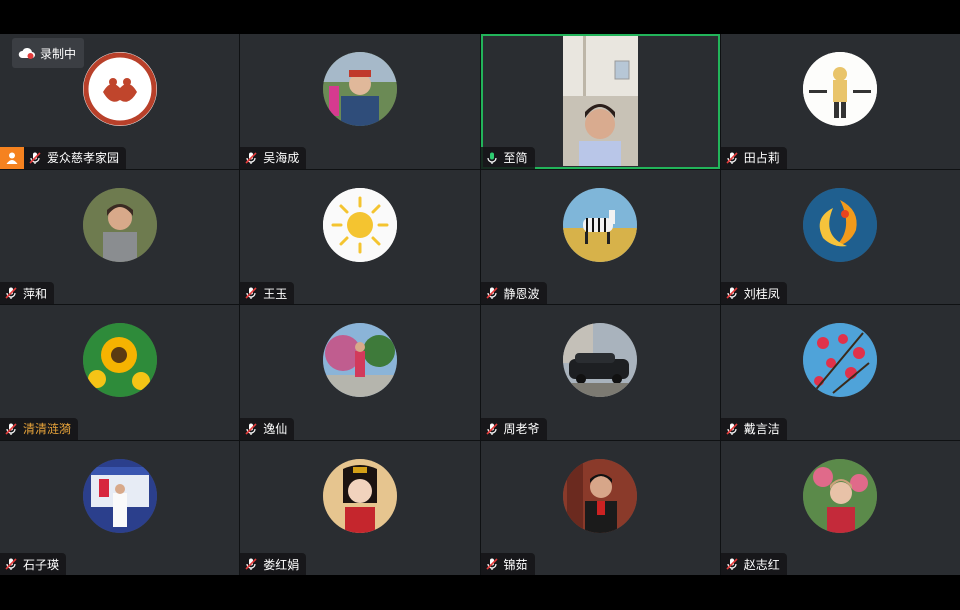 This screenshot has width=960, height=610. What do you see at coordinates (12, 157) in the screenshot?
I see `host-badge-icon` at bounding box center [12, 157].